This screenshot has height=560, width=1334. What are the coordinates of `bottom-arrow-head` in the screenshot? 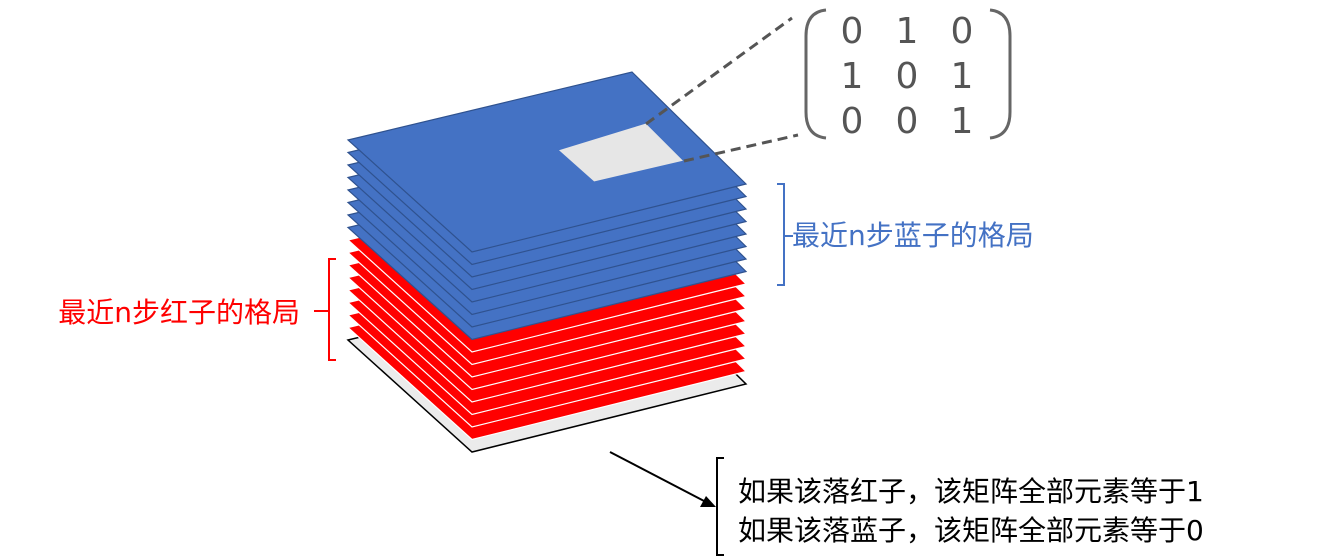 It's located at (708, 501).